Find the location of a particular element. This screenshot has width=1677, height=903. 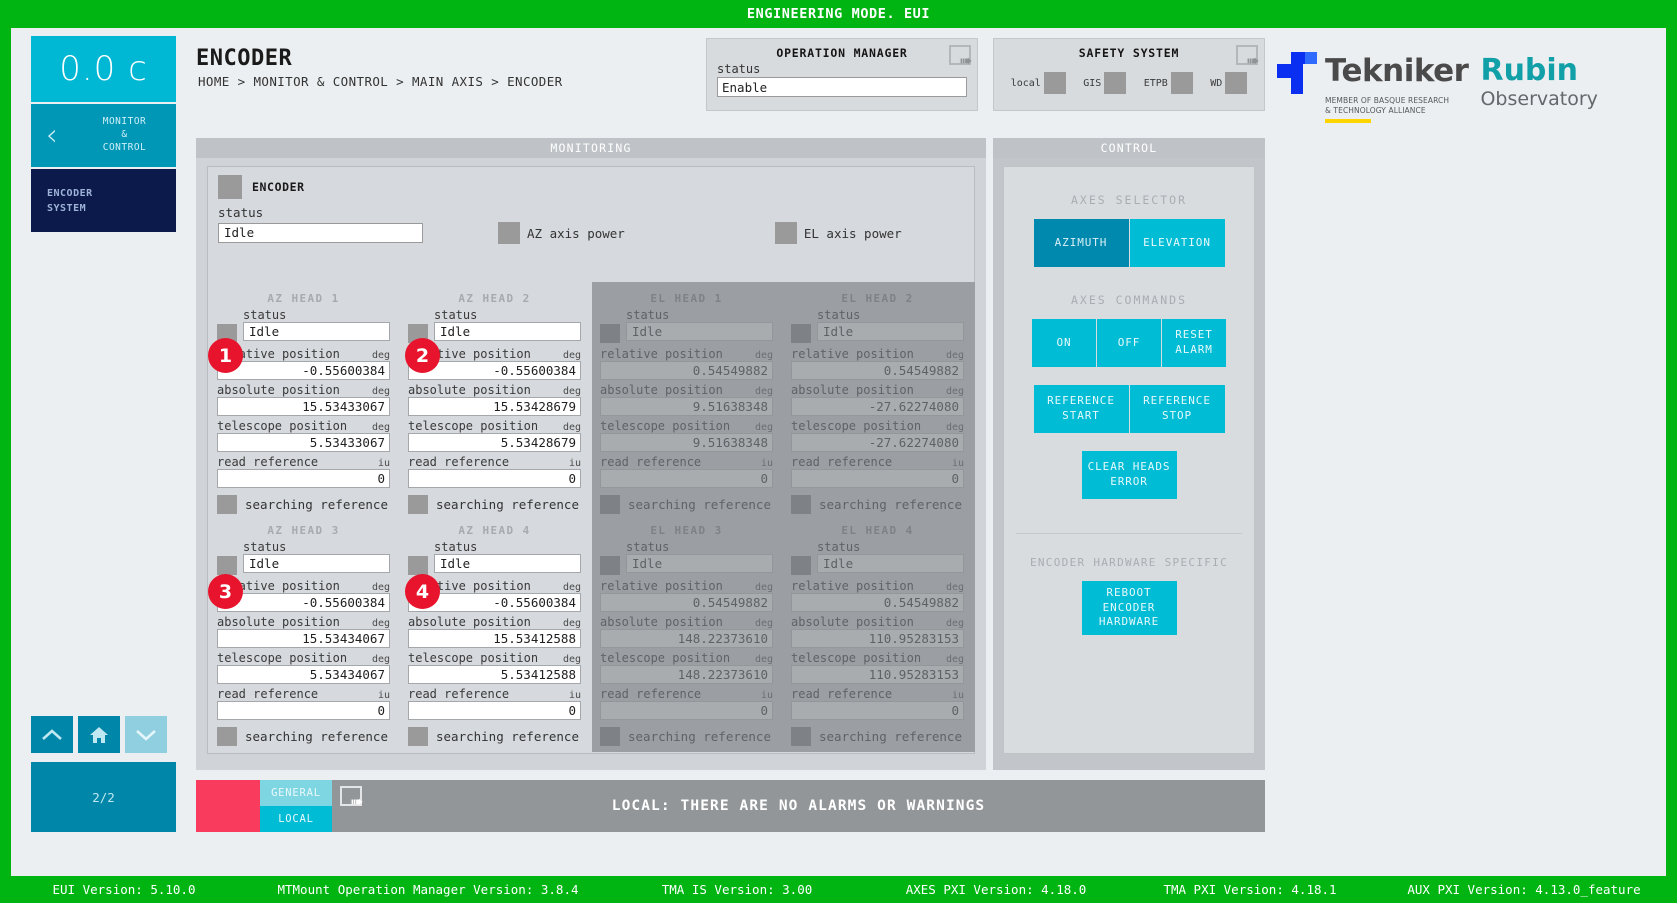

axis-button-label: ELEVATION is located at coordinates (1177, 242).